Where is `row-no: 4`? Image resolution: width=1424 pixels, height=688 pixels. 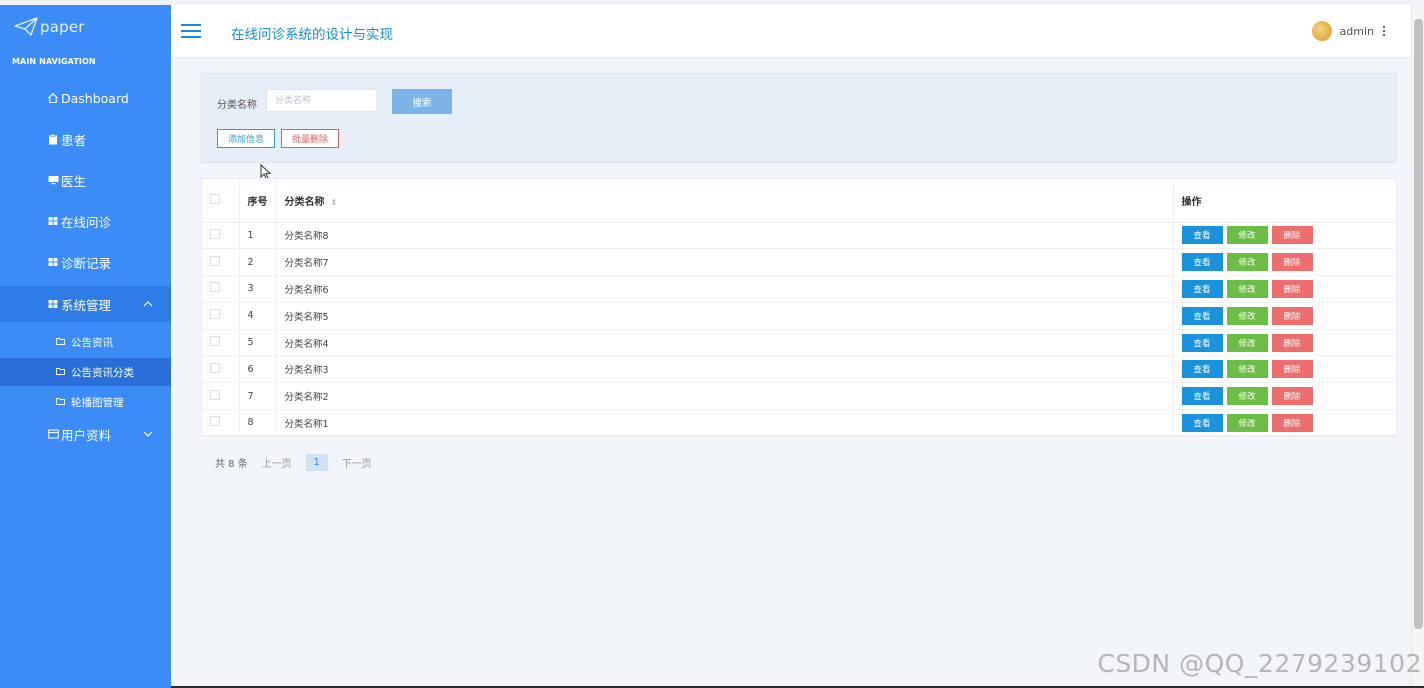 row-no: 4 is located at coordinates (258, 316).